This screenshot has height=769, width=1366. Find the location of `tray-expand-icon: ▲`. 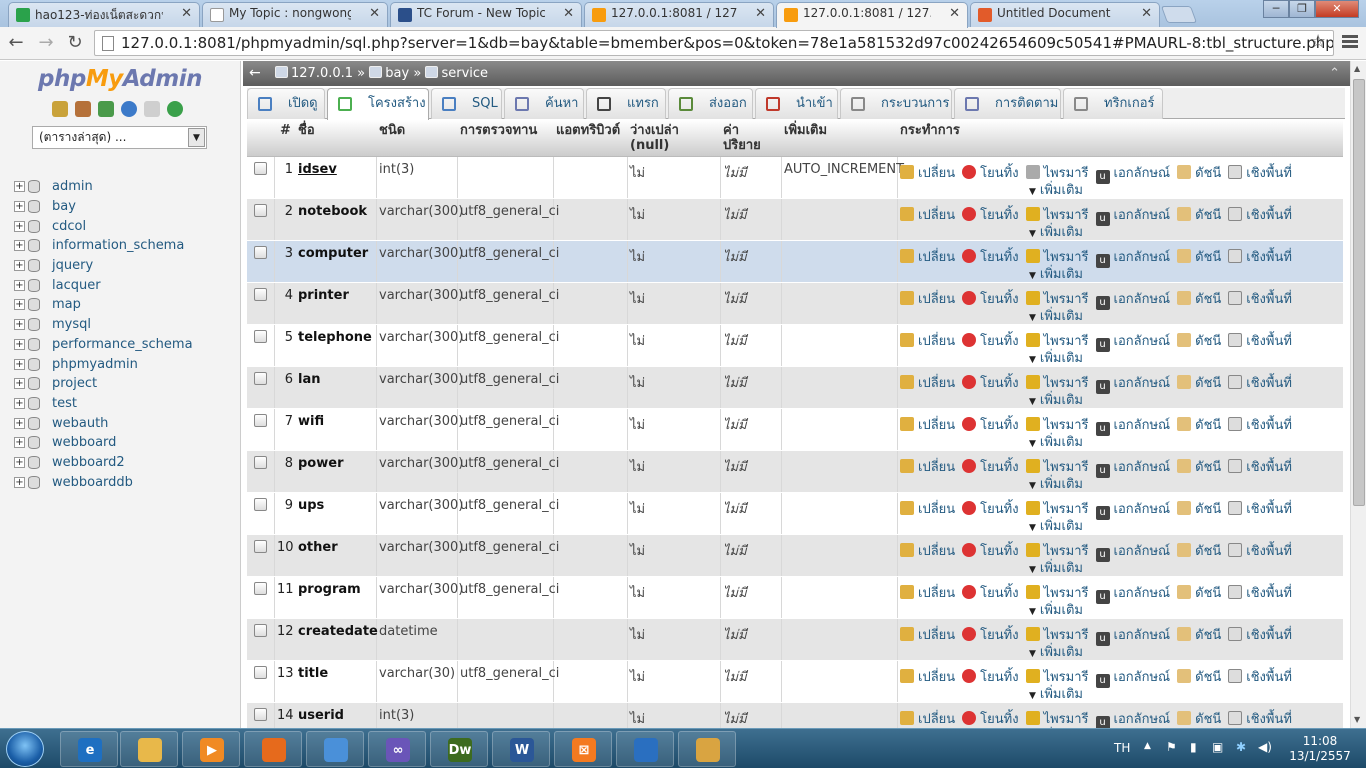

tray-expand-icon: ▲ is located at coordinates (1147, 746).